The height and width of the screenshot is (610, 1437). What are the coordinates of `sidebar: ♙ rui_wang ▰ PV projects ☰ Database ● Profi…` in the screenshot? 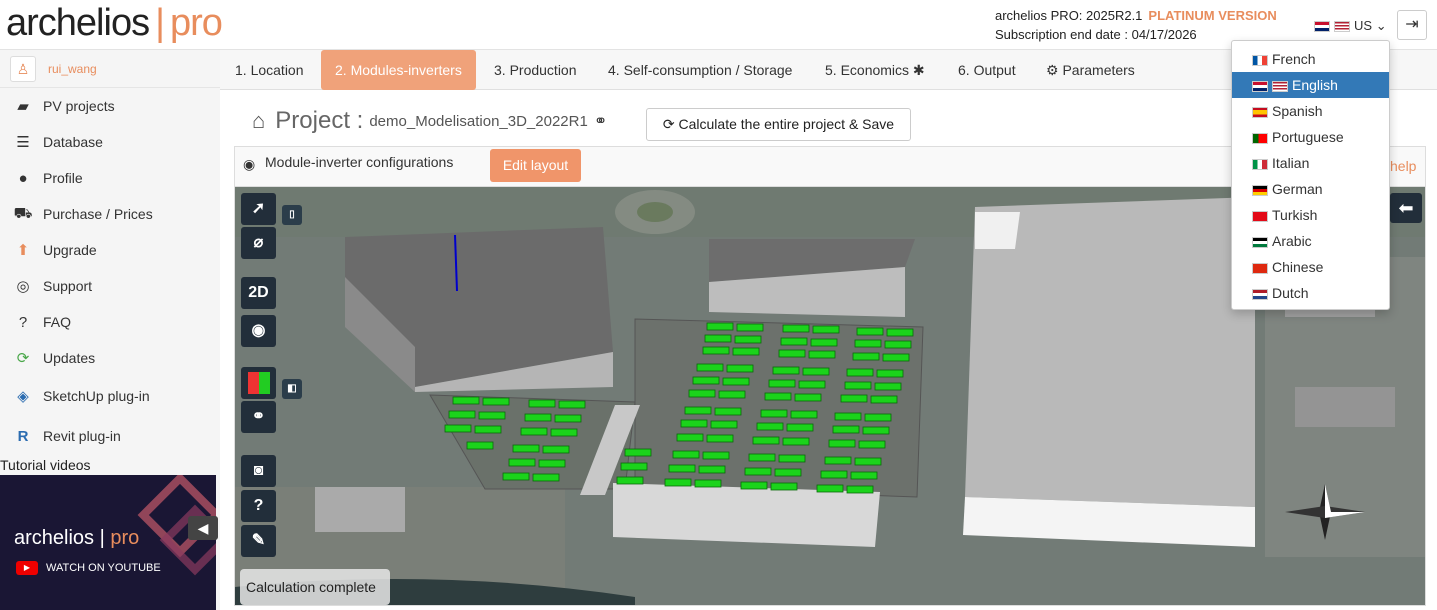 It's located at (110, 330).